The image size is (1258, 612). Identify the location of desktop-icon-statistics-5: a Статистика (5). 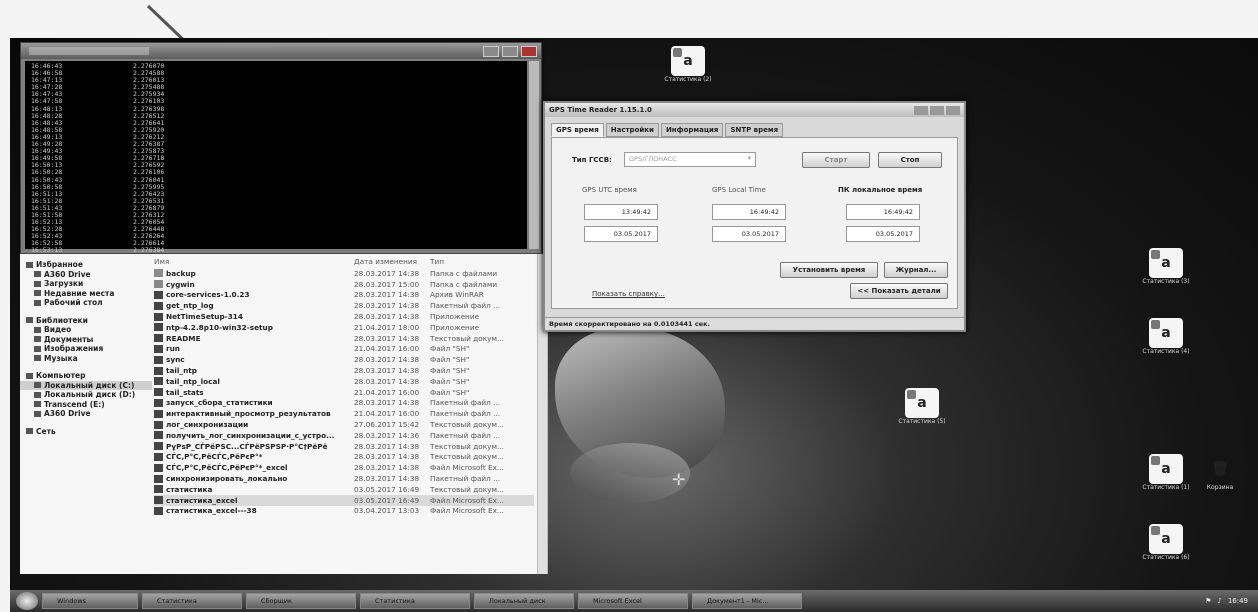
(922, 406).